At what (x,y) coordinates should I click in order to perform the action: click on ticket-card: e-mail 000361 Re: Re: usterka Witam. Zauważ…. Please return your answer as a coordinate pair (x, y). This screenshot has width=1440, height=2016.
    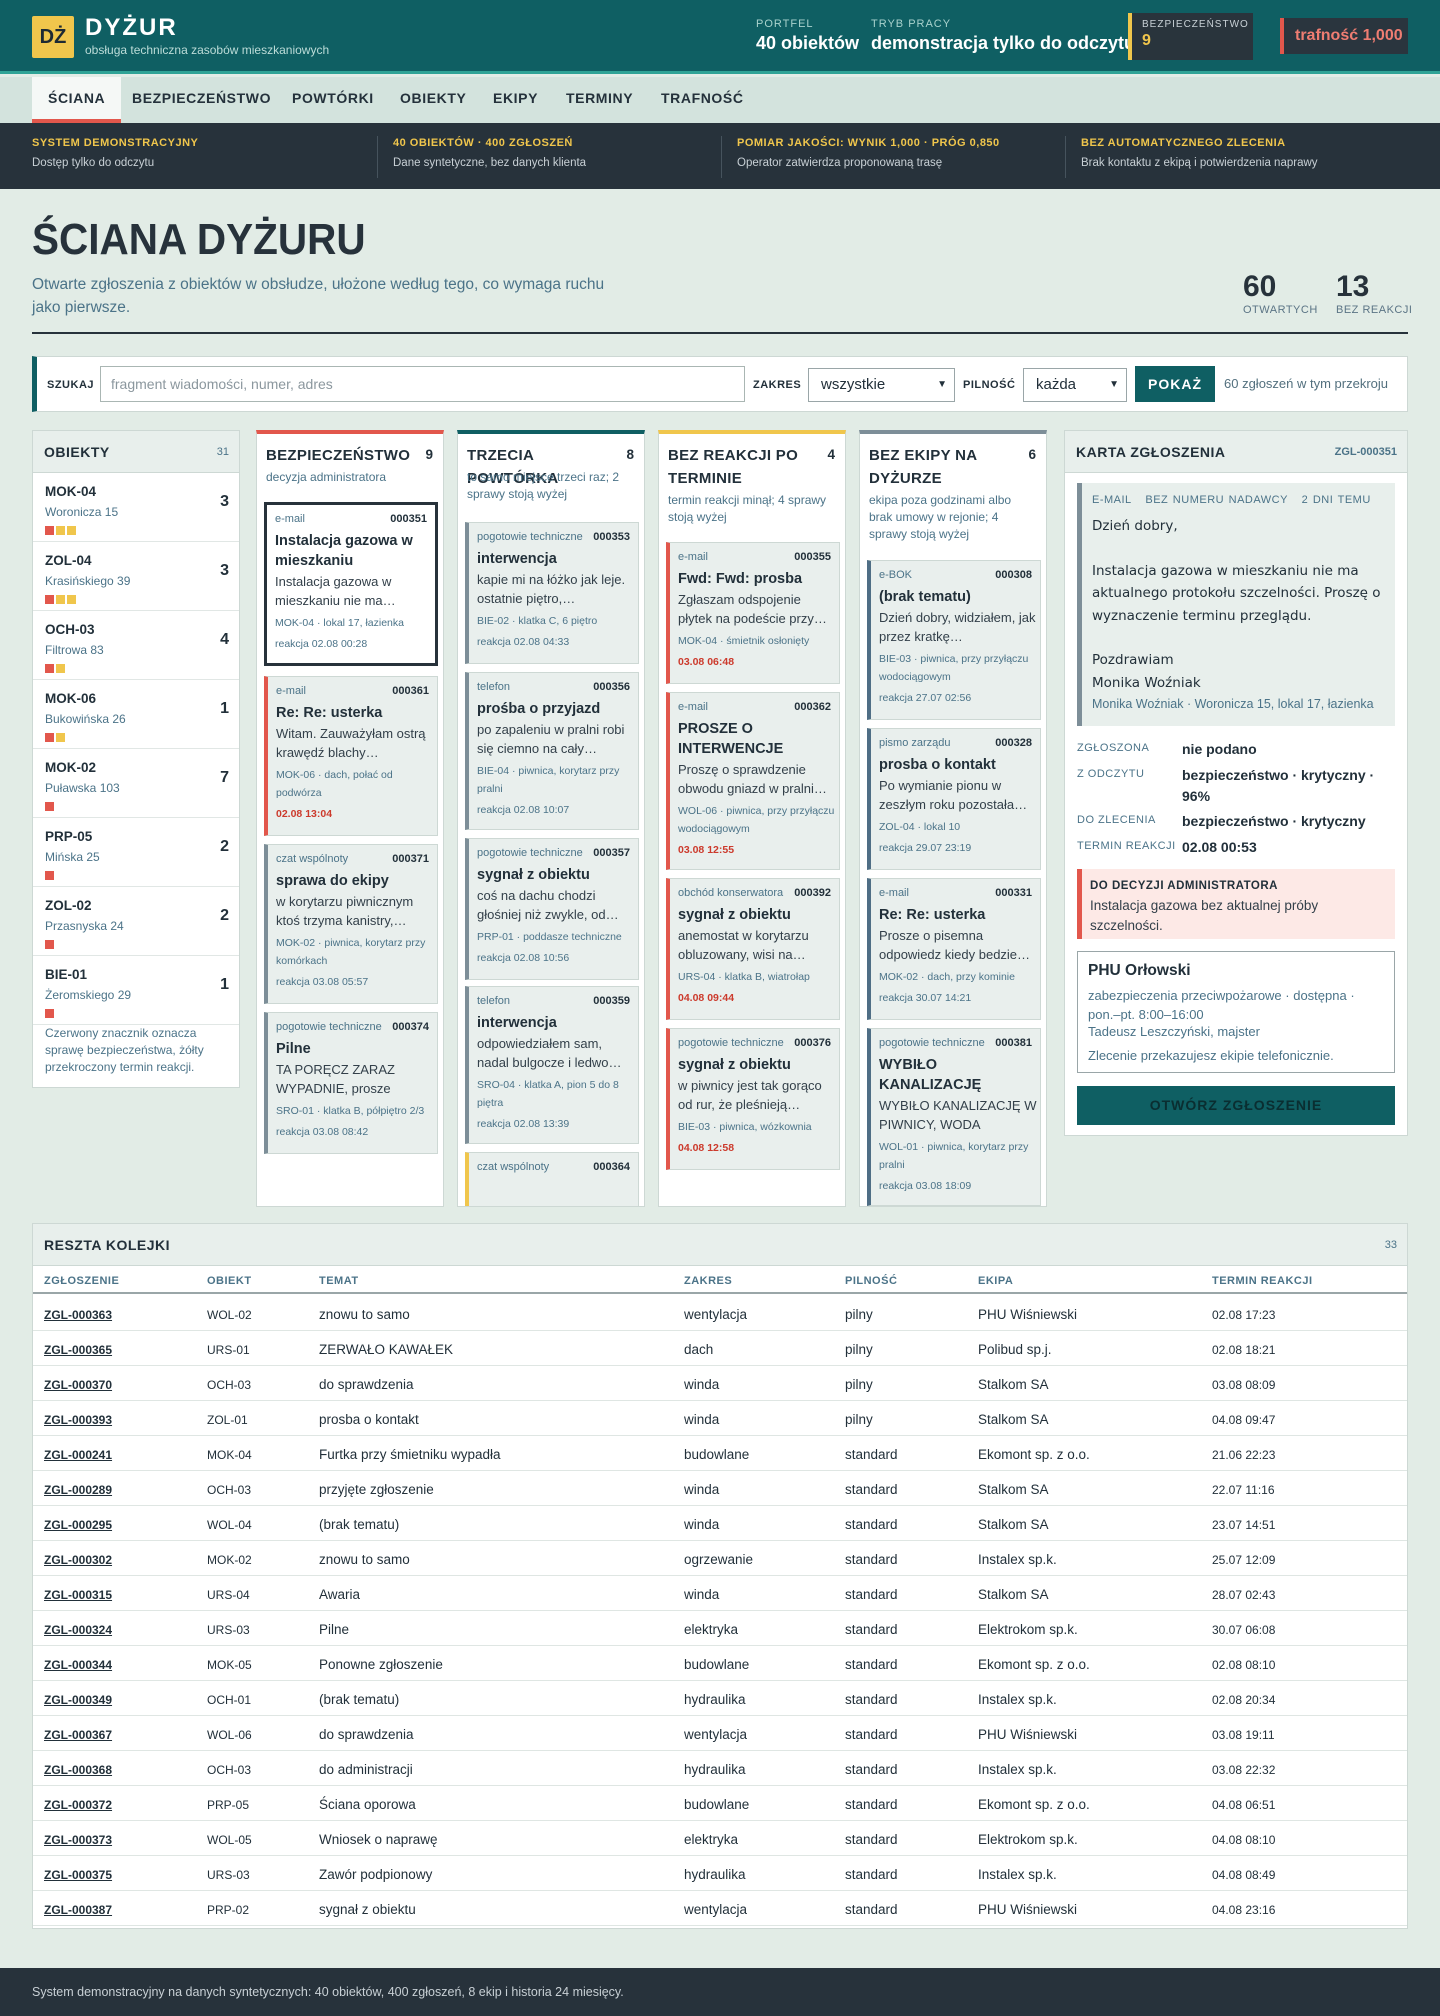
    Looking at the image, I should click on (351, 756).